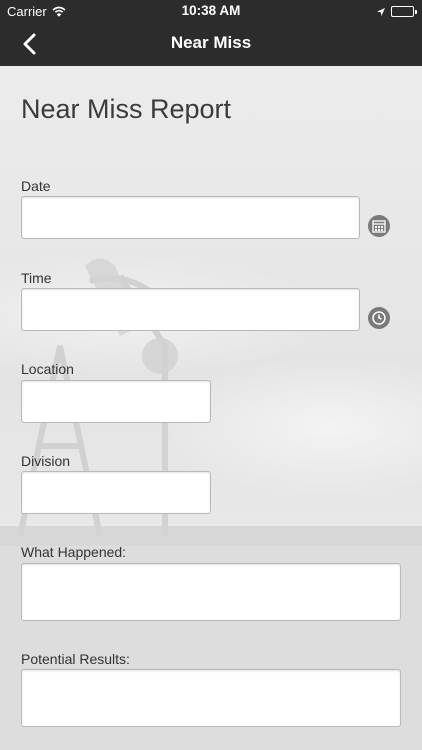 The image size is (422, 750). What do you see at coordinates (116, 492) in the screenshot?
I see `division-field` at bounding box center [116, 492].